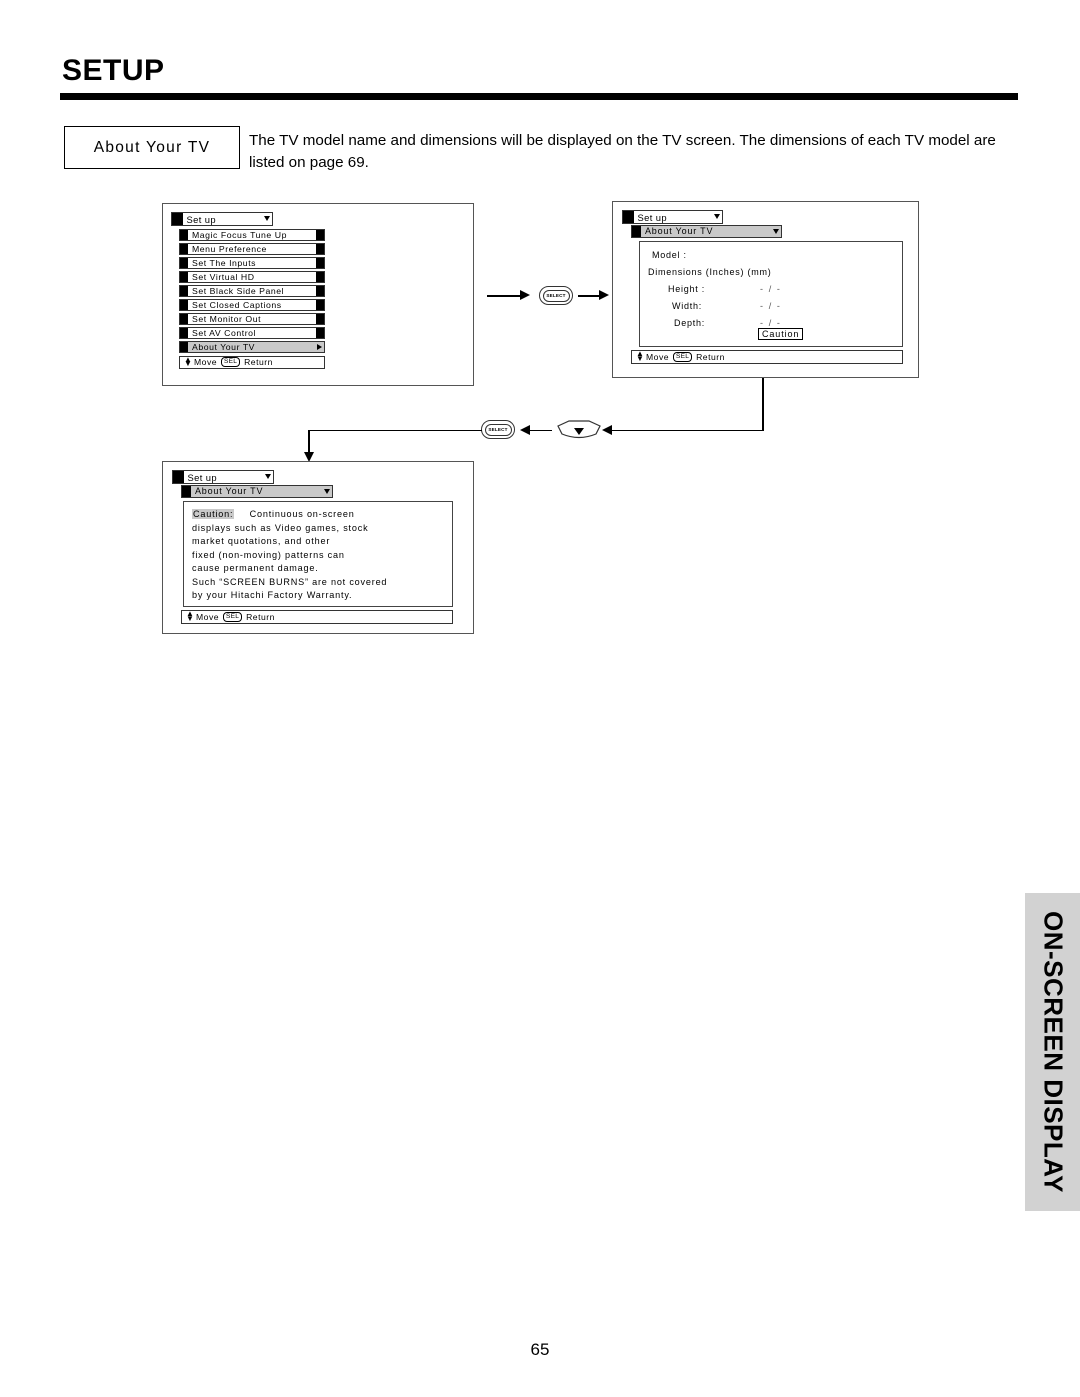 The height and width of the screenshot is (1397, 1080). I want to click on caution-line-text: by your Hitachi Factory Warranty., so click(272, 595).